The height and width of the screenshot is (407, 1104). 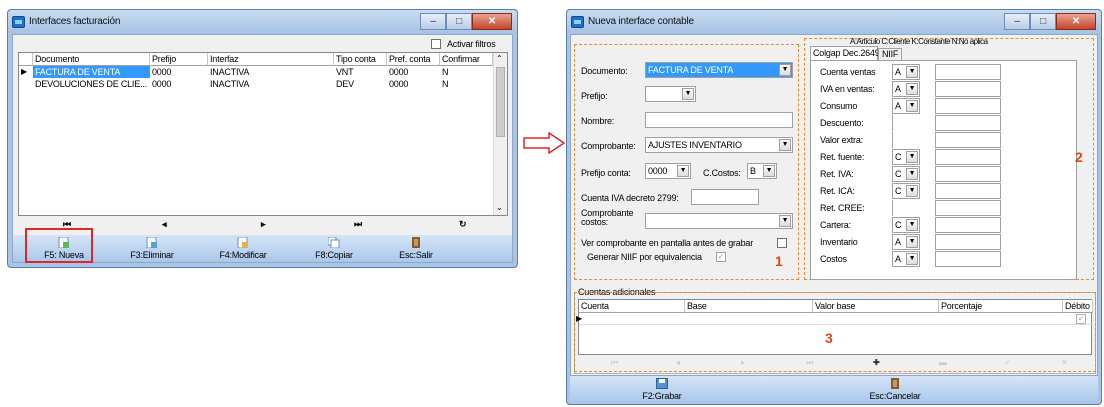 What do you see at coordinates (876, 306) in the screenshot?
I see `col-header-valor-base: Valor base` at bounding box center [876, 306].